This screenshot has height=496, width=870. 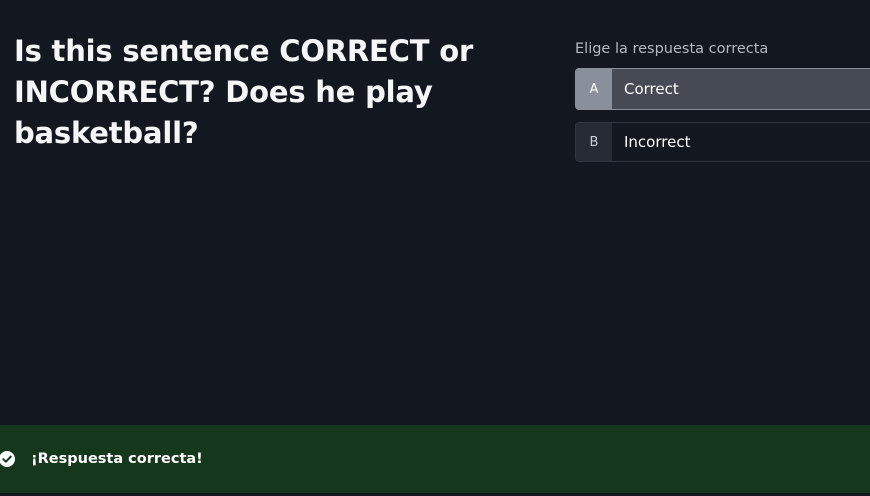 I want to click on option-label-a: Correct, so click(x=651, y=89).